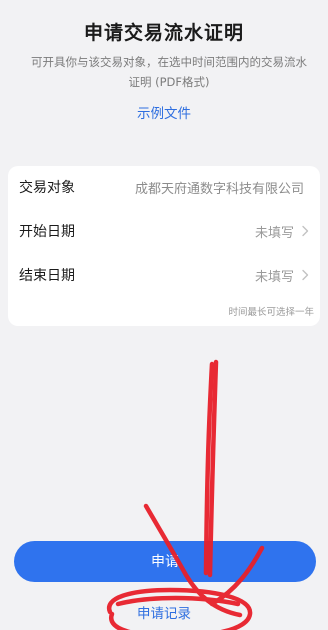 The height and width of the screenshot is (630, 328). I want to click on application-records-link: 申请记录, so click(164, 612).